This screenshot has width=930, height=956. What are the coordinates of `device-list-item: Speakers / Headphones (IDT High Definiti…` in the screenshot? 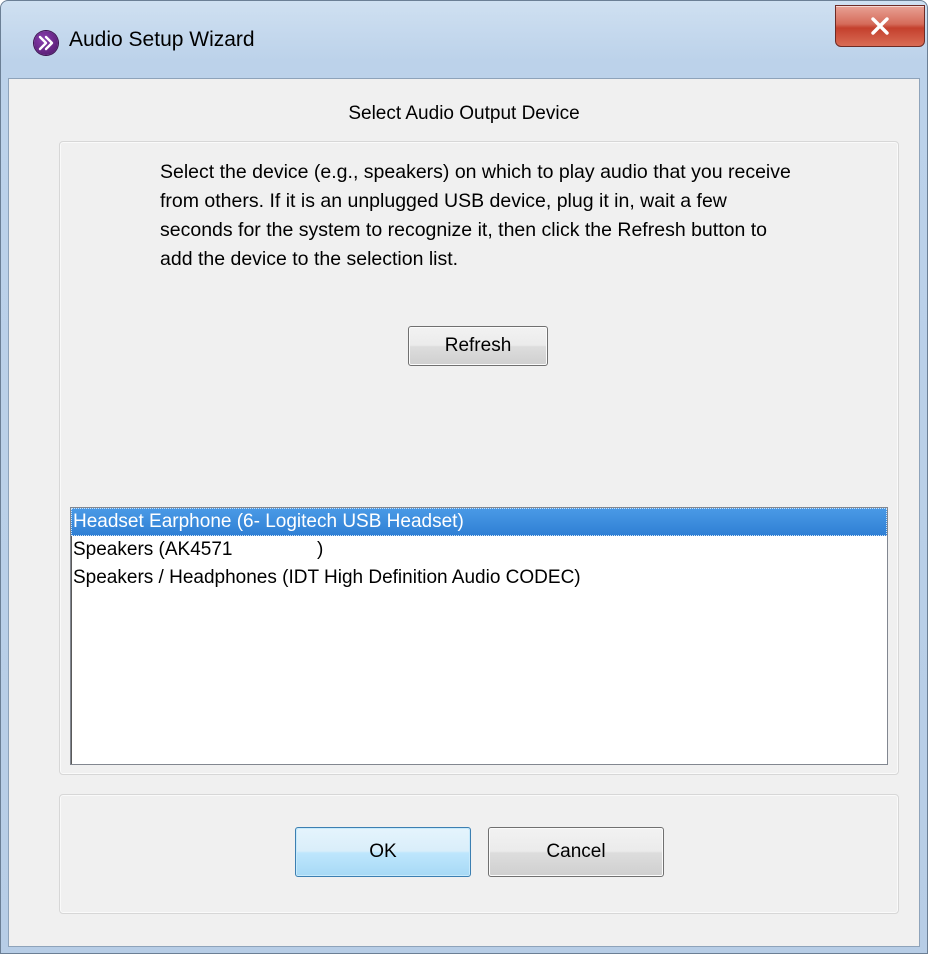 It's located at (479, 578).